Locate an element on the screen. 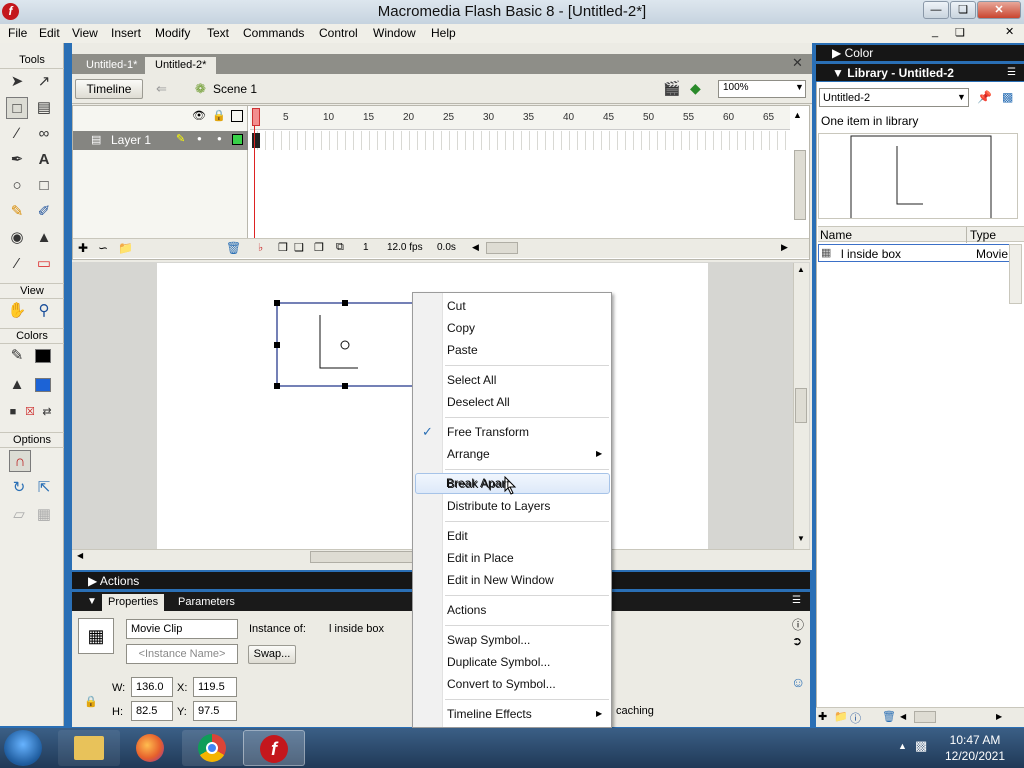 The image size is (1024, 768). timeline-vscroll-thumb is located at coordinates (800, 185).